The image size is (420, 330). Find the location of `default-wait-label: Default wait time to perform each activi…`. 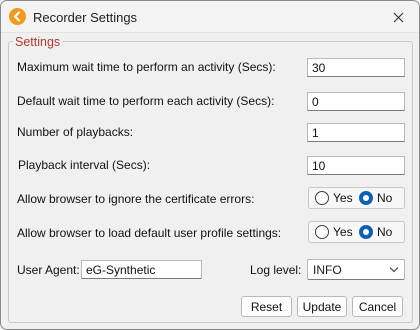

default-wait-label: Default wait time to perform each activi… is located at coordinates (146, 101).